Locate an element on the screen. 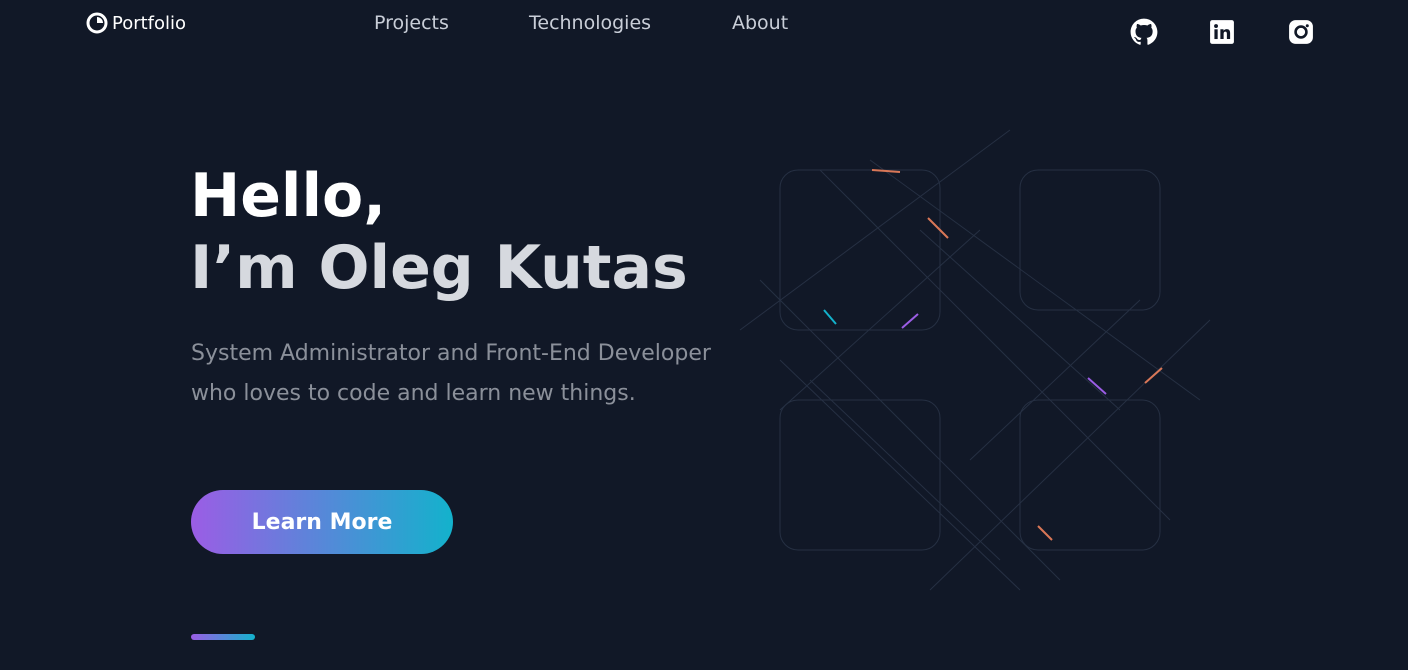 This screenshot has height=670, width=1408. hero-greeting: Hello, is located at coordinates (288, 196).